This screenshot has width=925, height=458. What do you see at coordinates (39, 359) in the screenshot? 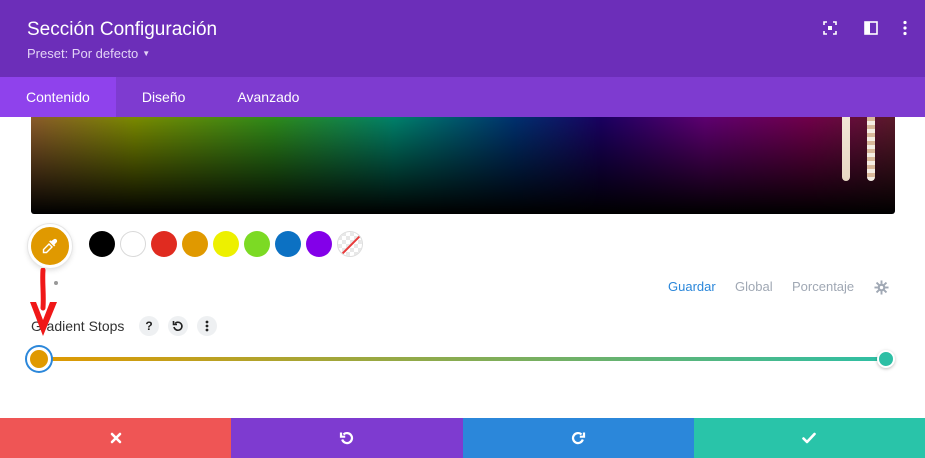
I see `gradient-stop-start` at bounding box center [39, 359].